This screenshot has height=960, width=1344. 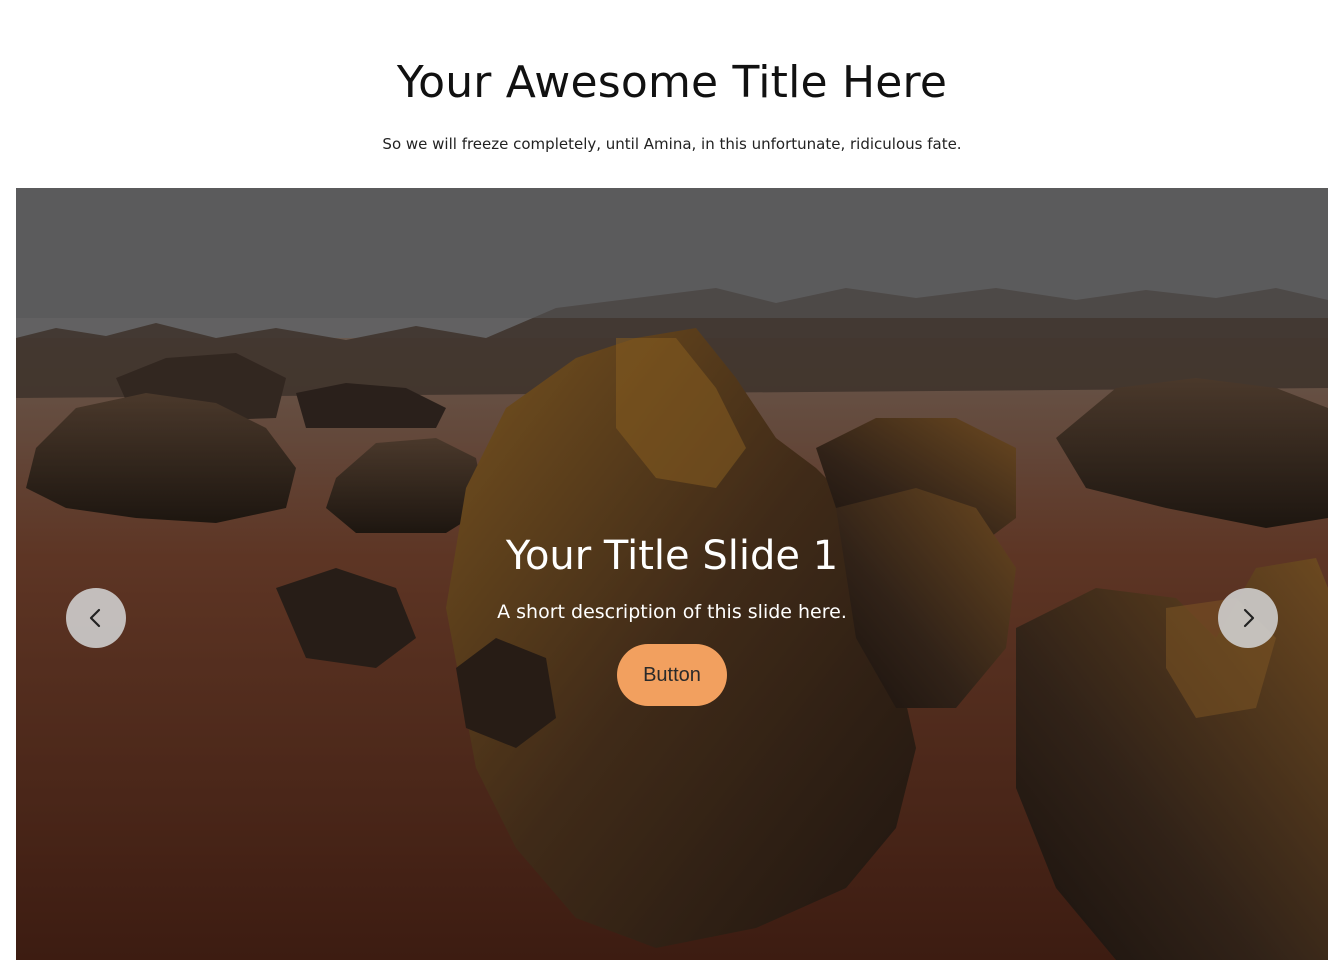 I want to click on slide-cta-button: Button, so click(x=672, y=675).